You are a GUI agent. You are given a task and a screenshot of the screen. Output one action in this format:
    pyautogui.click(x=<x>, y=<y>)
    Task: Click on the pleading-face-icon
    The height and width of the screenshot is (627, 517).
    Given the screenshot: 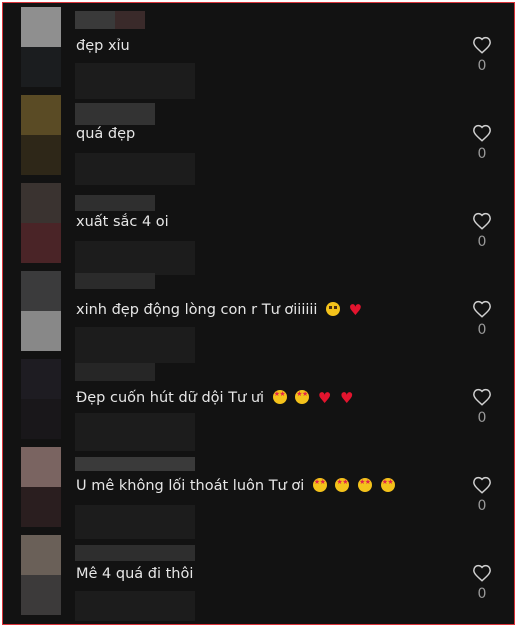 What is the action you would take?
    pyautogui.click(x=333, y=309)
    